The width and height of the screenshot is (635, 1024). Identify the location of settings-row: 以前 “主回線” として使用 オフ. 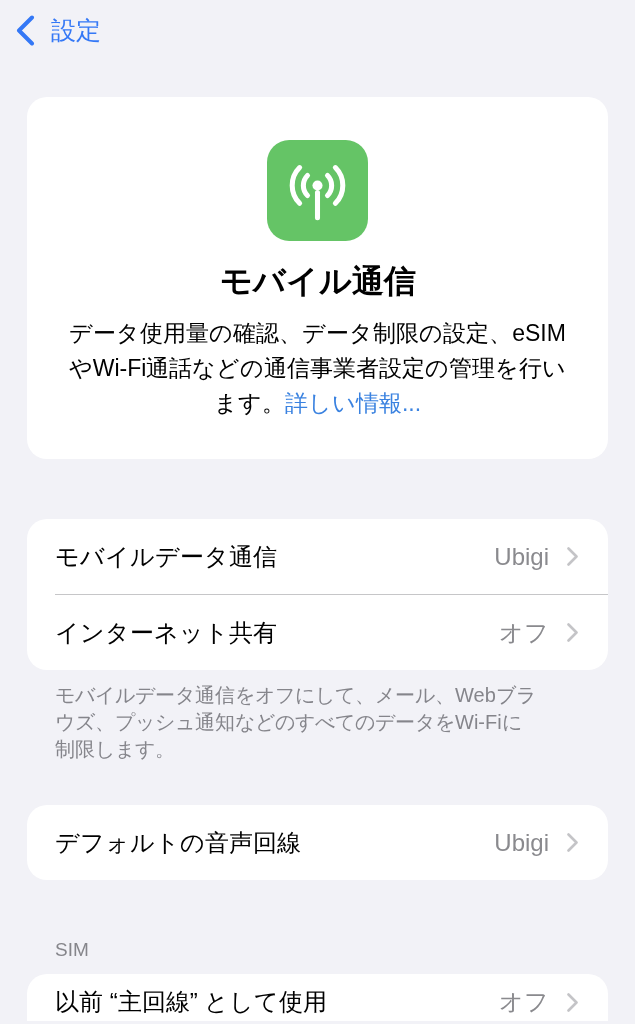
(317, 997).